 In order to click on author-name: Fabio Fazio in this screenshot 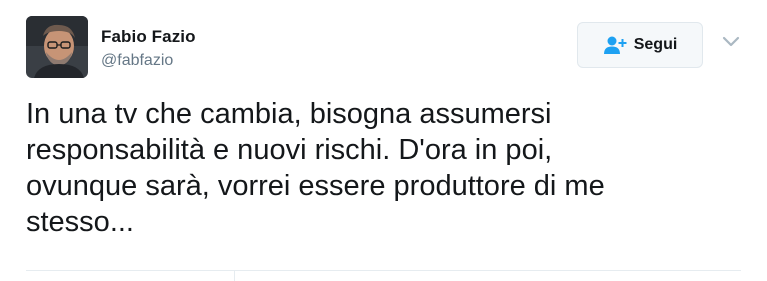, I will do `click(148, 37)`.